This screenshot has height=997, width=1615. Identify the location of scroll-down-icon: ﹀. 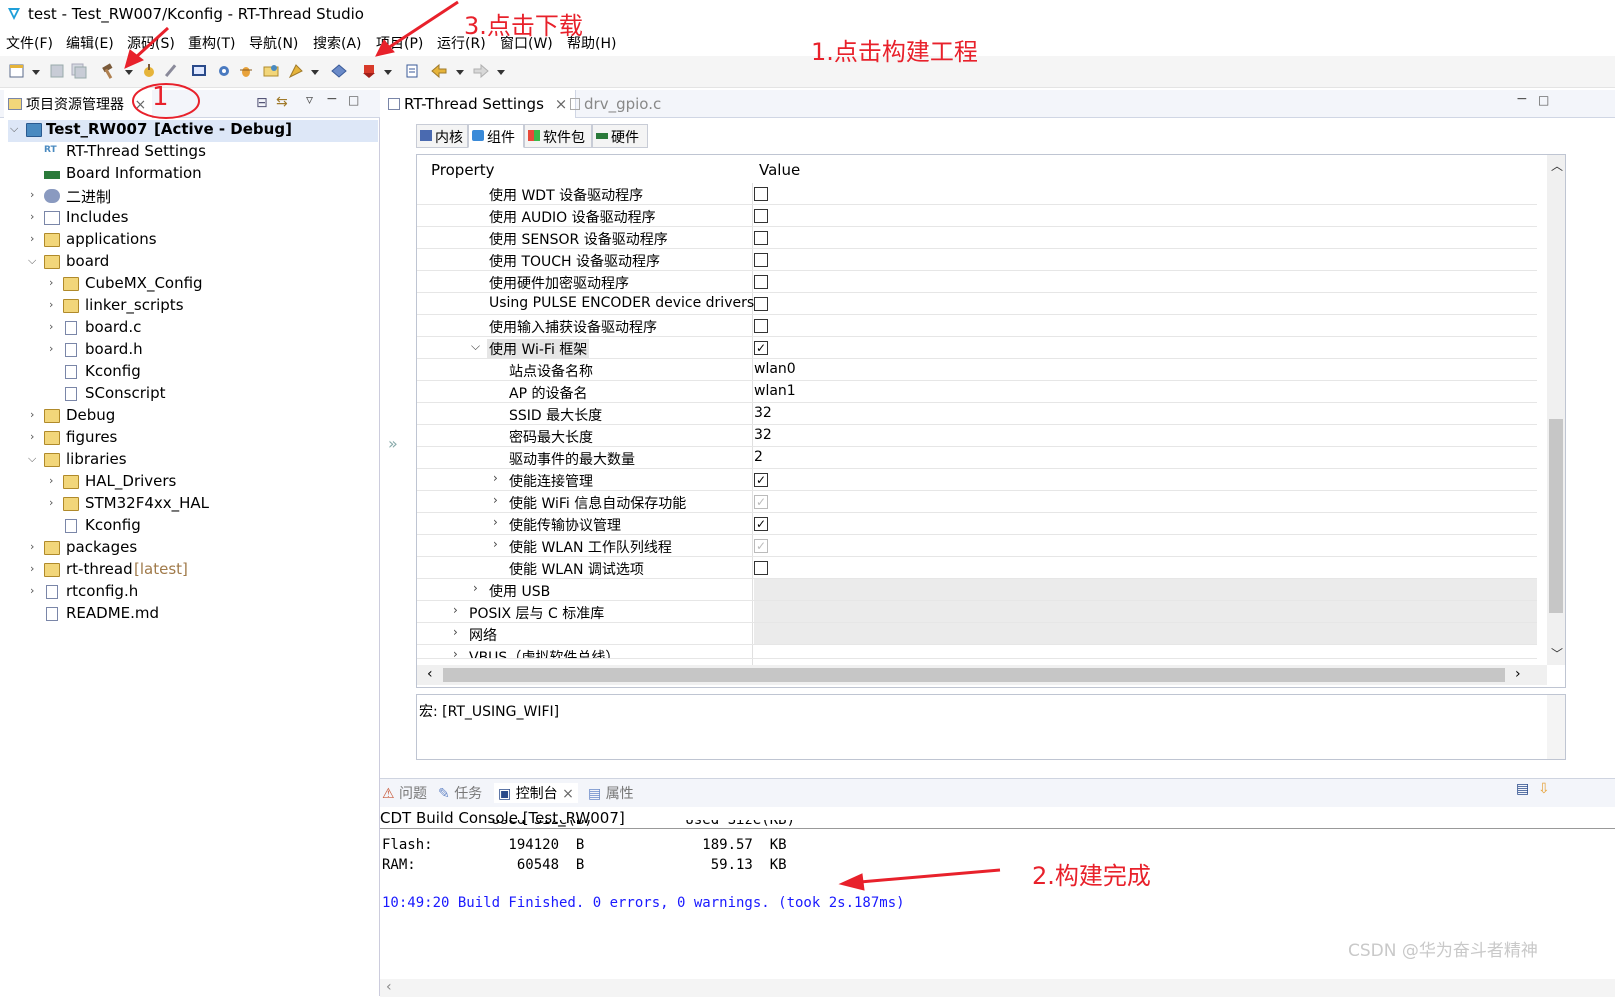
(1557, 653).